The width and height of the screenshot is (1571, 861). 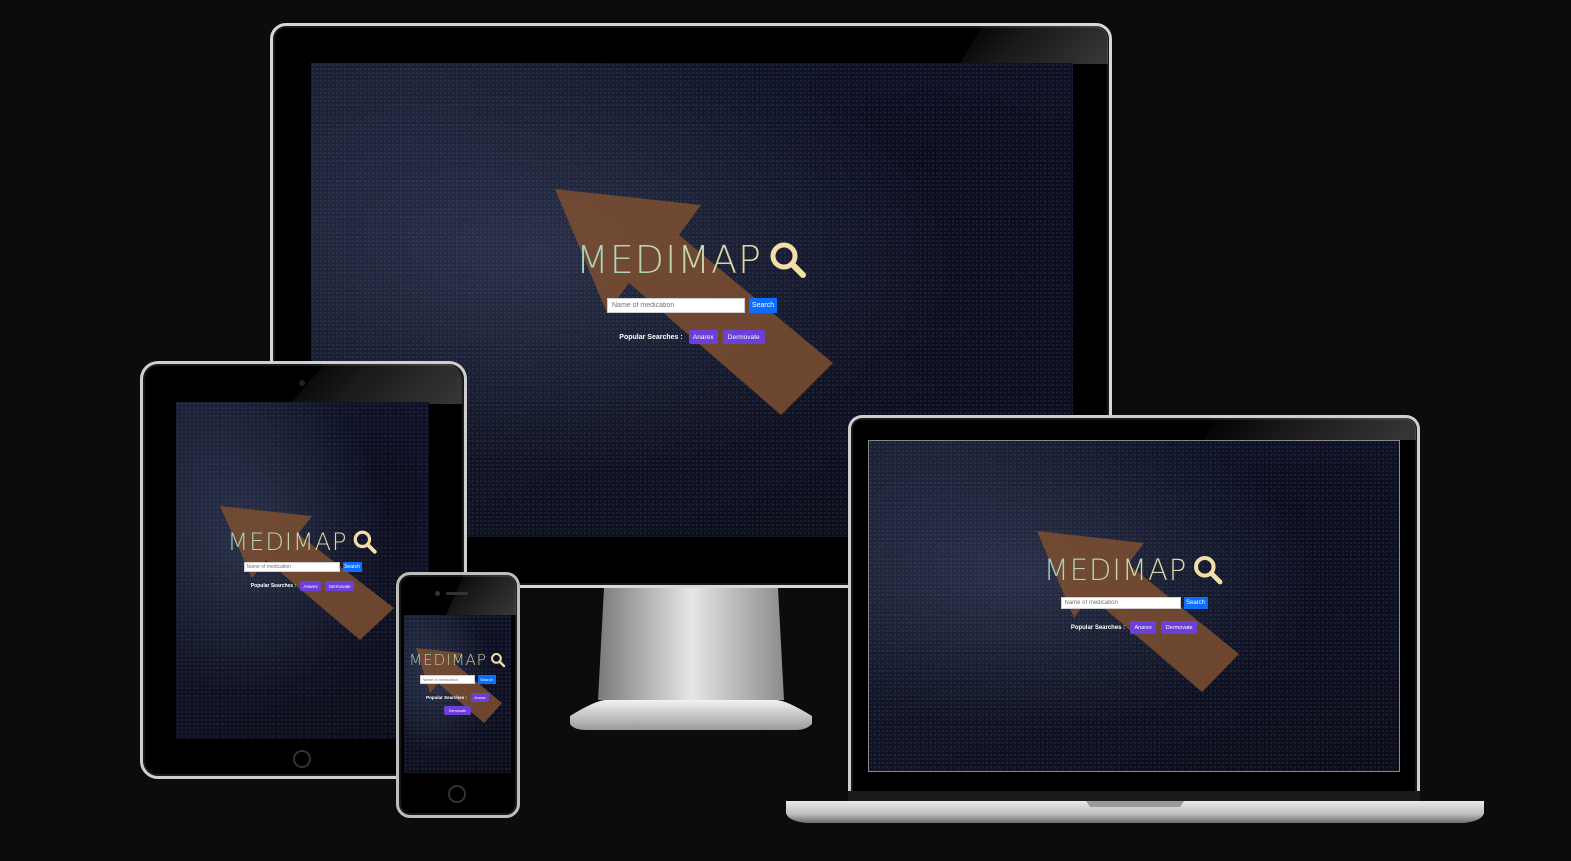 I want to click on monitor-stand, so click(x=691, y=659).